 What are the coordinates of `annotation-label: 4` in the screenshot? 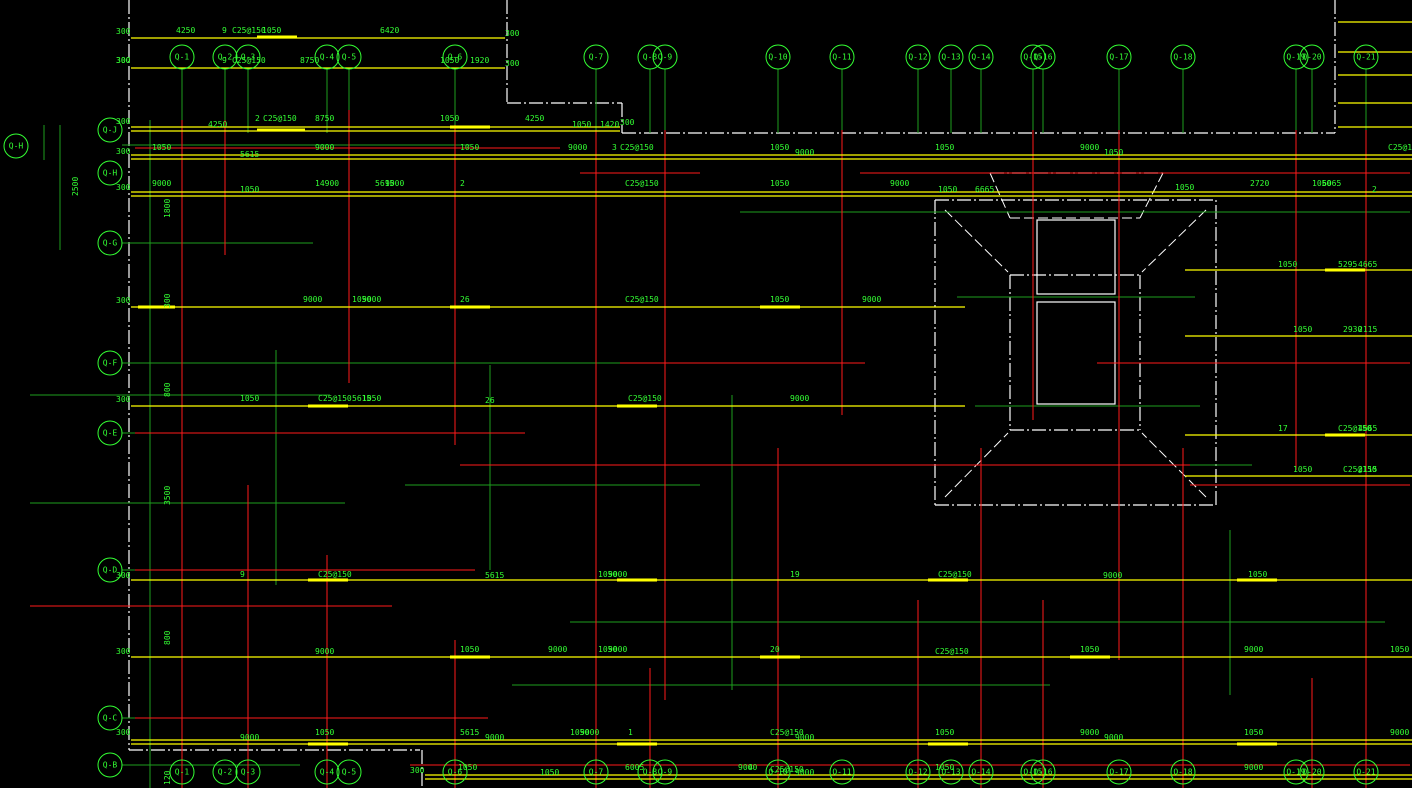 It's located at (750, 767).